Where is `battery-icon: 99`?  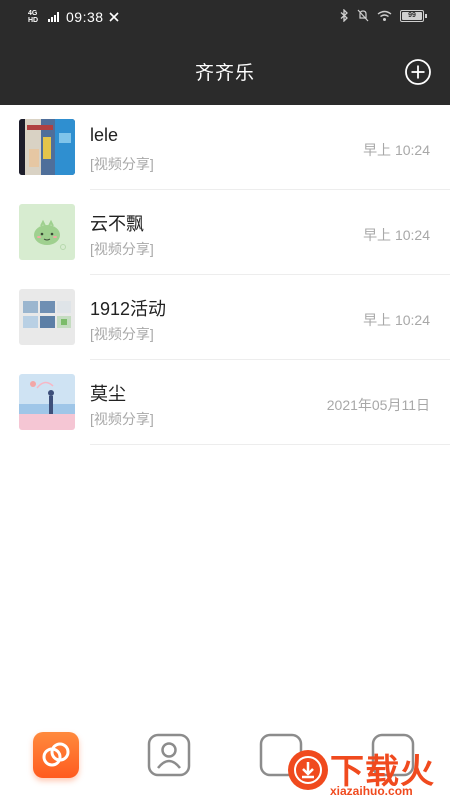 battery-icon: 99 is located at coordinates (413, 15).